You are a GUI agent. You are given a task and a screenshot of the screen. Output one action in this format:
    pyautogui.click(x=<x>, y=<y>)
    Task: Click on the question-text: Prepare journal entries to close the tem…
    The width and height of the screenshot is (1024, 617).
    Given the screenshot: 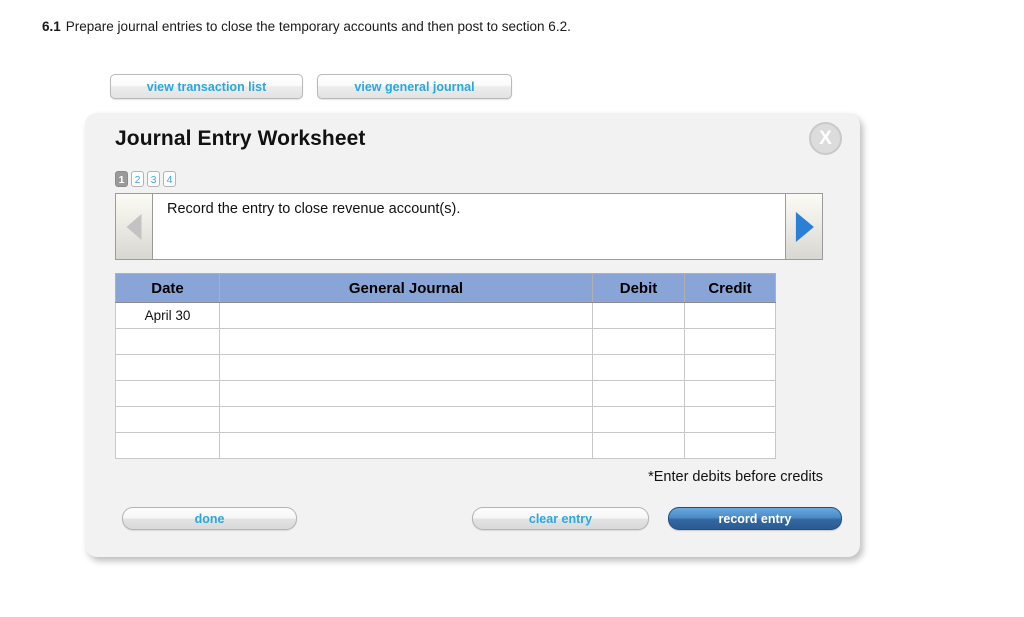 What is the action you would take?
    pyautogui.click(x=318, y=26)
    